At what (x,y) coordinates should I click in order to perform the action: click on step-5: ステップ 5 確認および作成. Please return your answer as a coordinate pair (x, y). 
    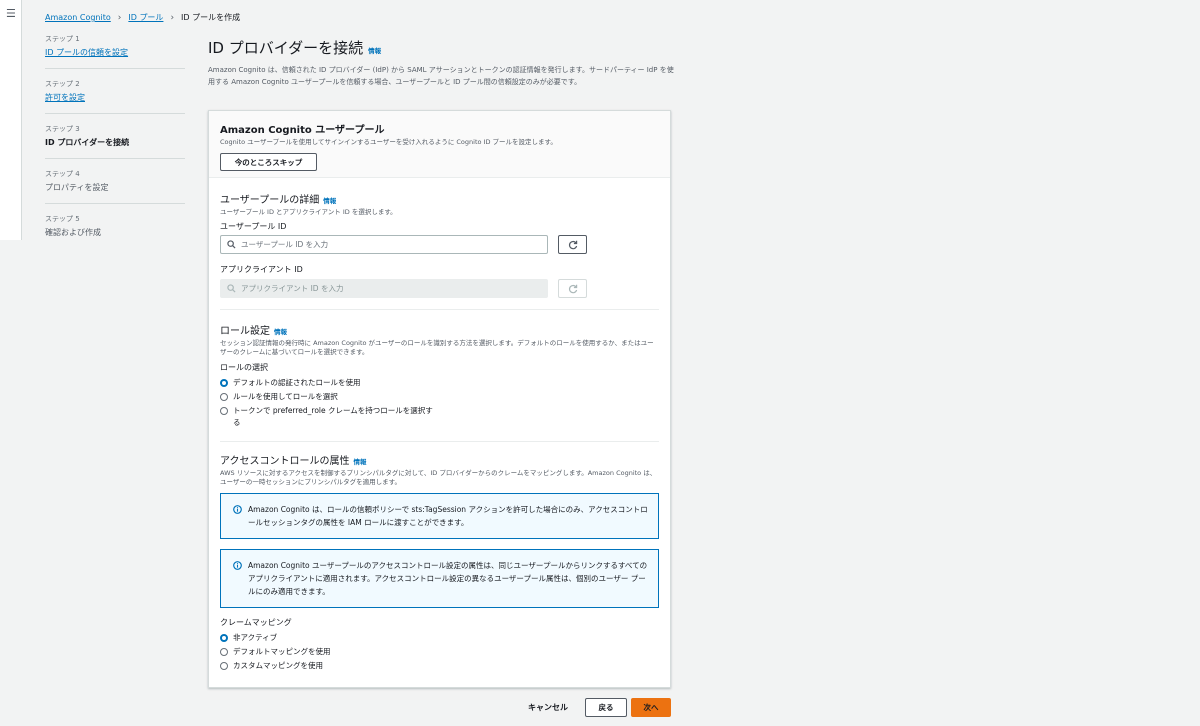
    Looking at the image, I should click on (115, 231).